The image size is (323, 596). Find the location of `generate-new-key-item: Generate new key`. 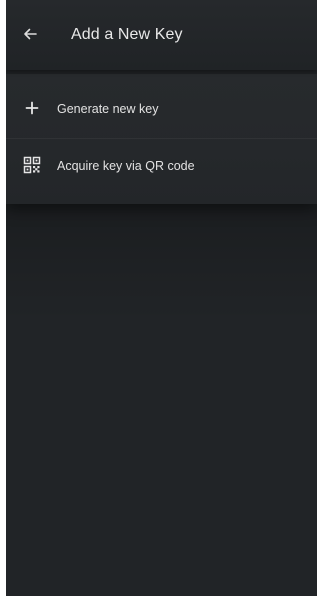

generate-new-key-item: Generate new key is located at coordinates (161, 110).